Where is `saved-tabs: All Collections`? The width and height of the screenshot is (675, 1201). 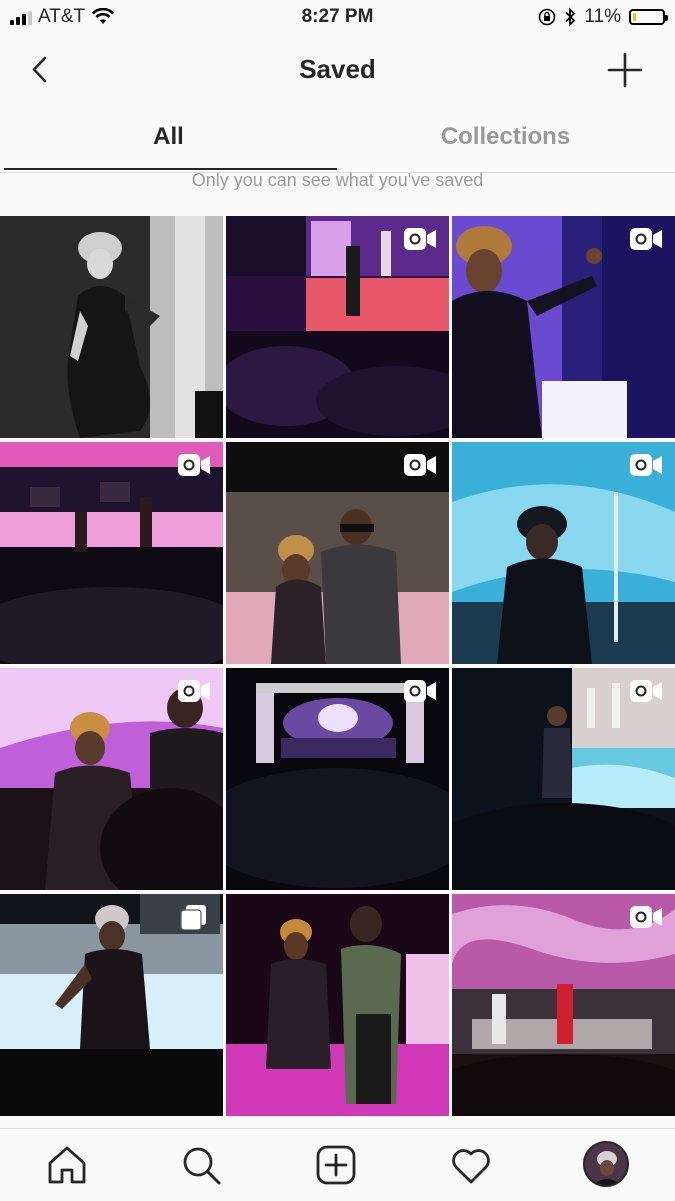
saved-tabs: All Collections is located at coordinates (337, 139).